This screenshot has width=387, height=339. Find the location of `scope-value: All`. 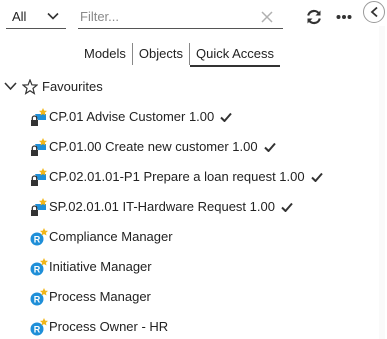

scope-value: All is located at coordinates (19, 16).